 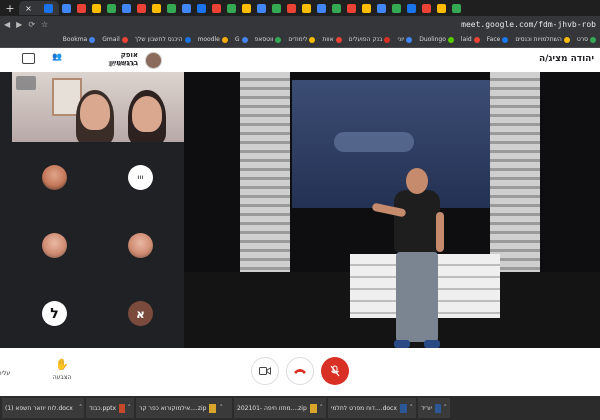 What do you see at coordinates (28, 8) in the screenshot?
I see `tab-close-icon: ×` at bounding box center [28, 8].